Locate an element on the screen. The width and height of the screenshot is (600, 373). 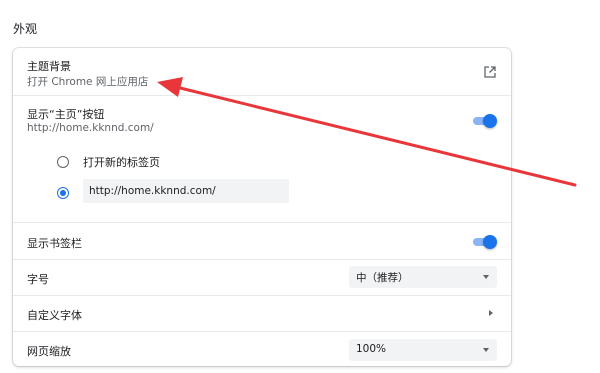
home-button-toggle is located at coordinates (485, 121).